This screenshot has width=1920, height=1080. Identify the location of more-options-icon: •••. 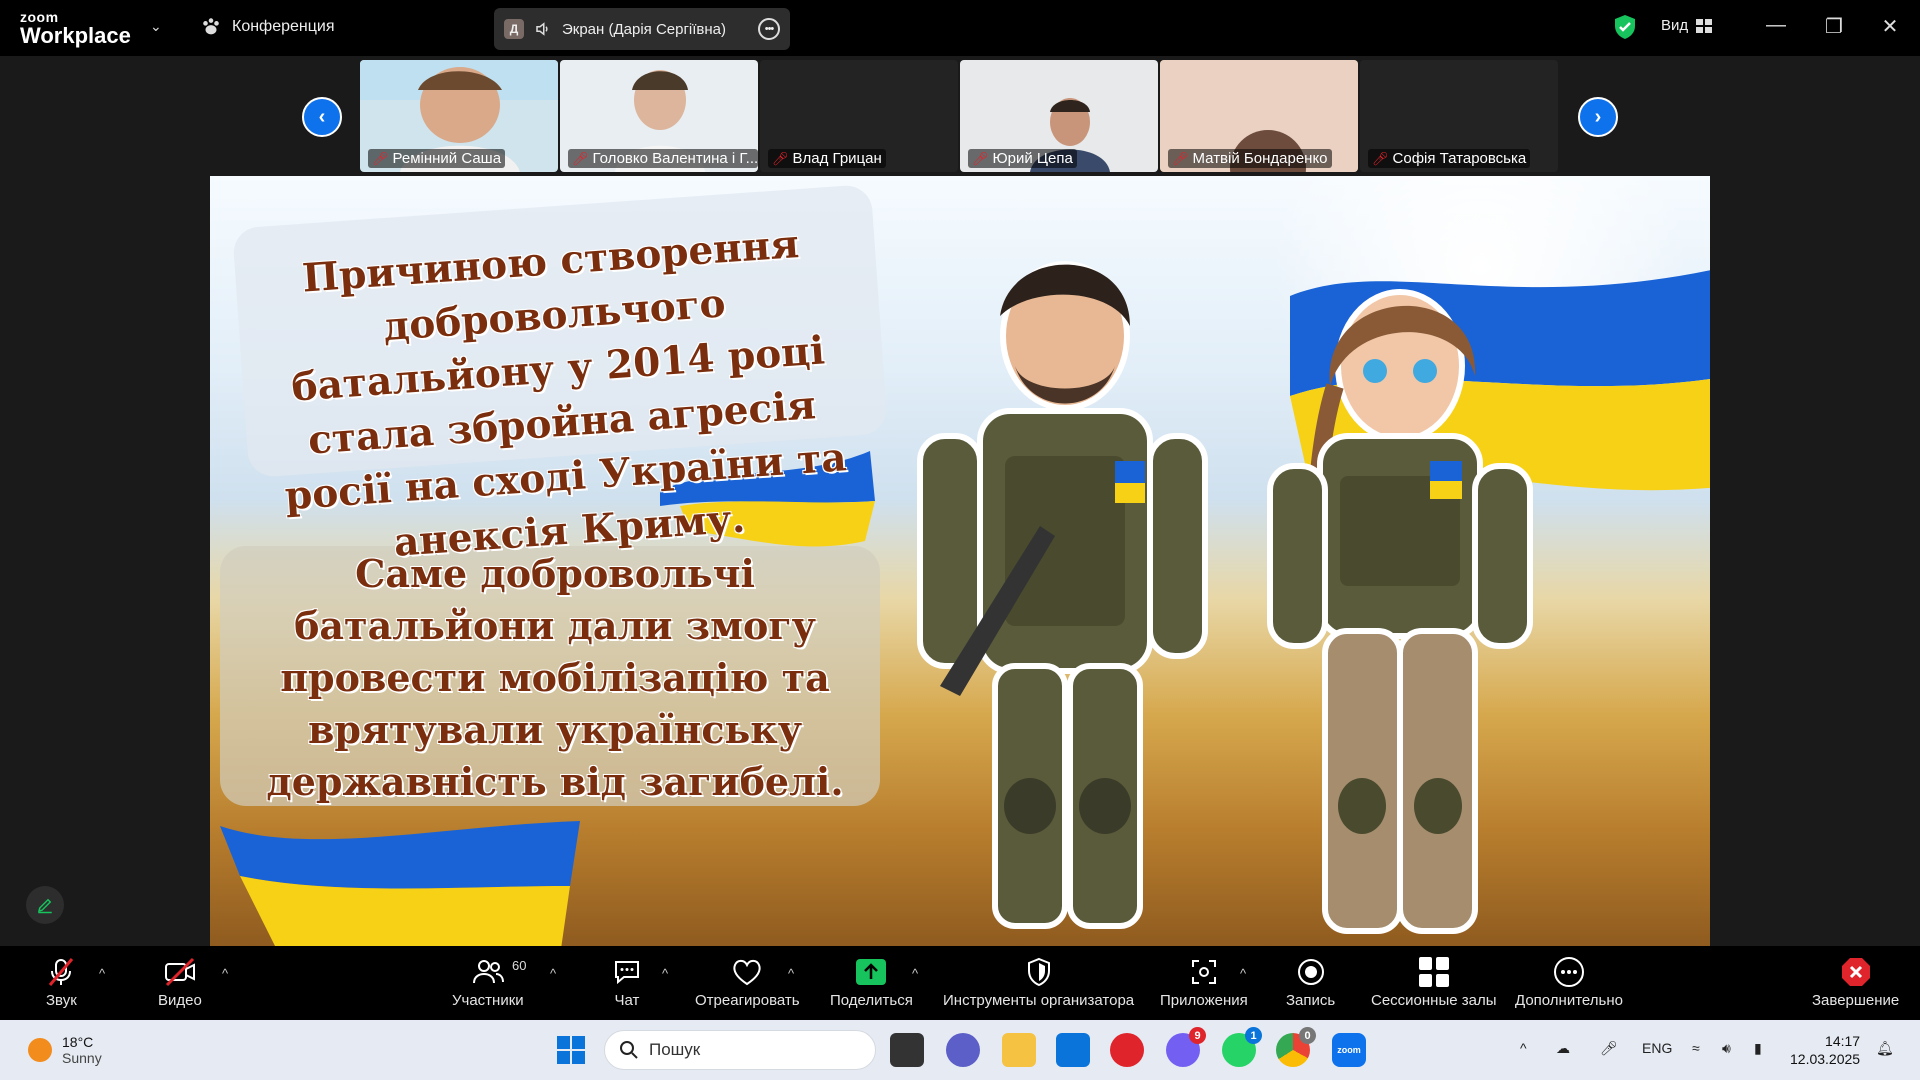
(769, 29).